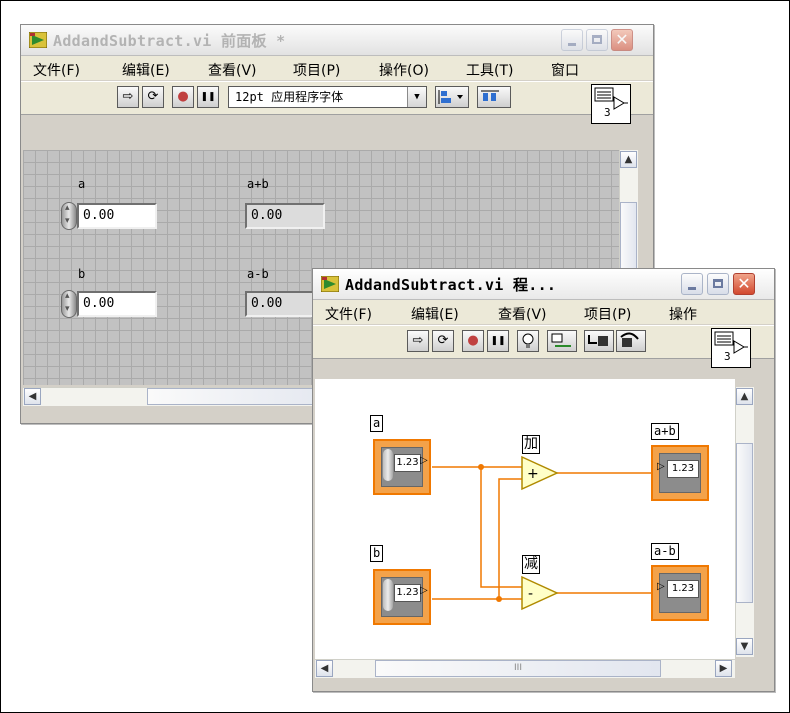 The image size is (790, 713). I want to click on terminal-b-value: 1.23, so click(407, 593).